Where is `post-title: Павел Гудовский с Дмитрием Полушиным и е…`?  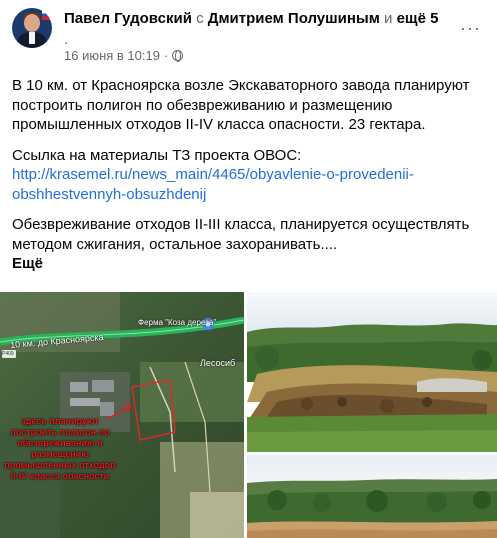
post-title: Павел Гудовский с Дмитрием Полушиным и е… is located at coordinates (251, 18).